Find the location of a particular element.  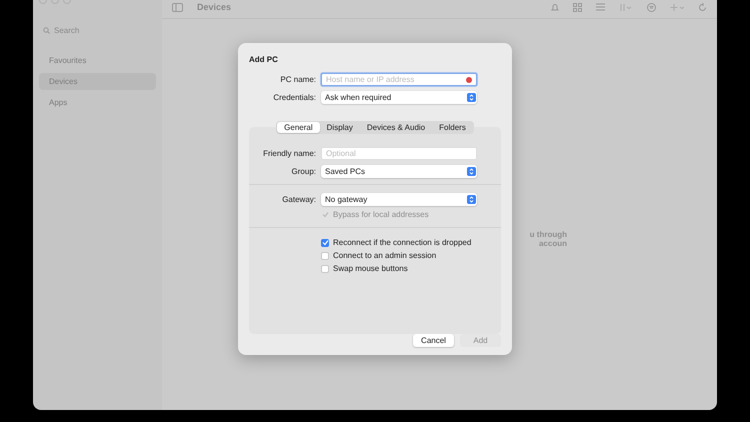

background-text: u through is located at coordinates (548, 234).